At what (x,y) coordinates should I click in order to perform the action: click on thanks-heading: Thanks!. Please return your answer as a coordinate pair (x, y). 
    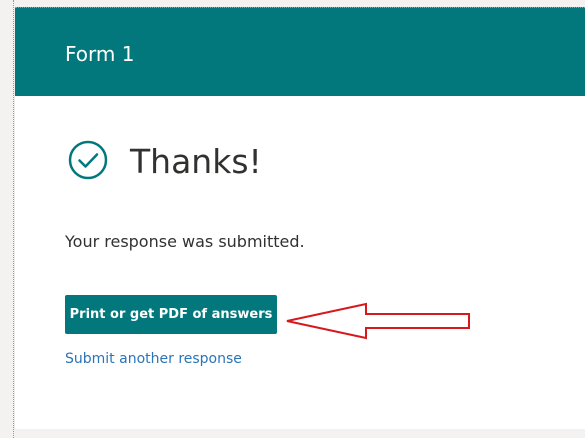
    Looking at the image, I should click on (196, 161).